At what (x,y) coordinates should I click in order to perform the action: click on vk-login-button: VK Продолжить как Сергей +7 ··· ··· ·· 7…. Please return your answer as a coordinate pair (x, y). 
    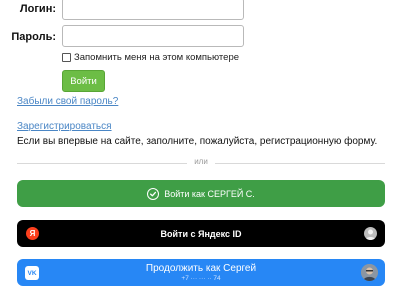
    Looking at the image, I should click on (201, 272).